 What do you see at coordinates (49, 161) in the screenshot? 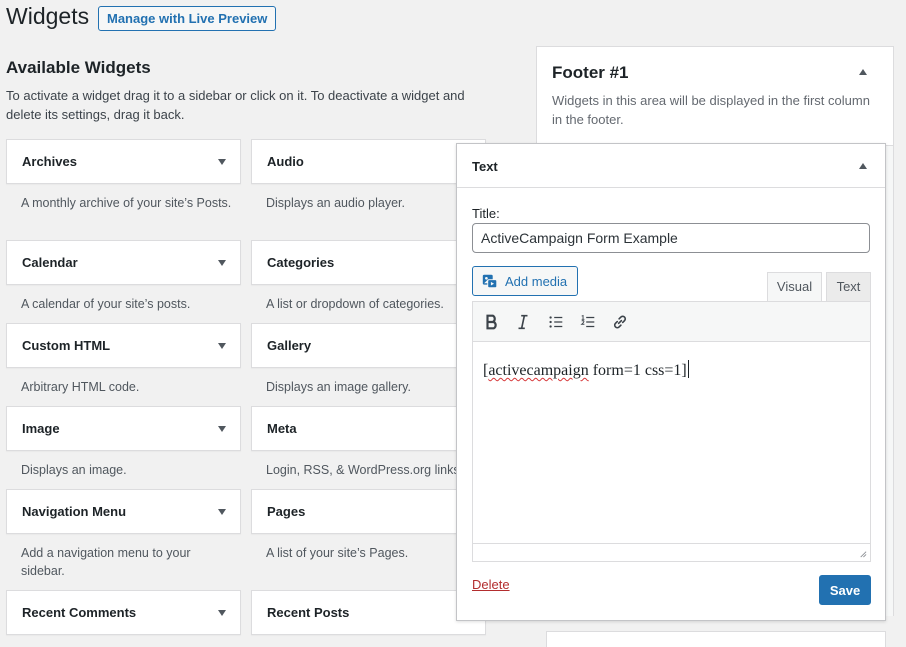
I see `widget-title: Archives` at bounding box center [49, 161].